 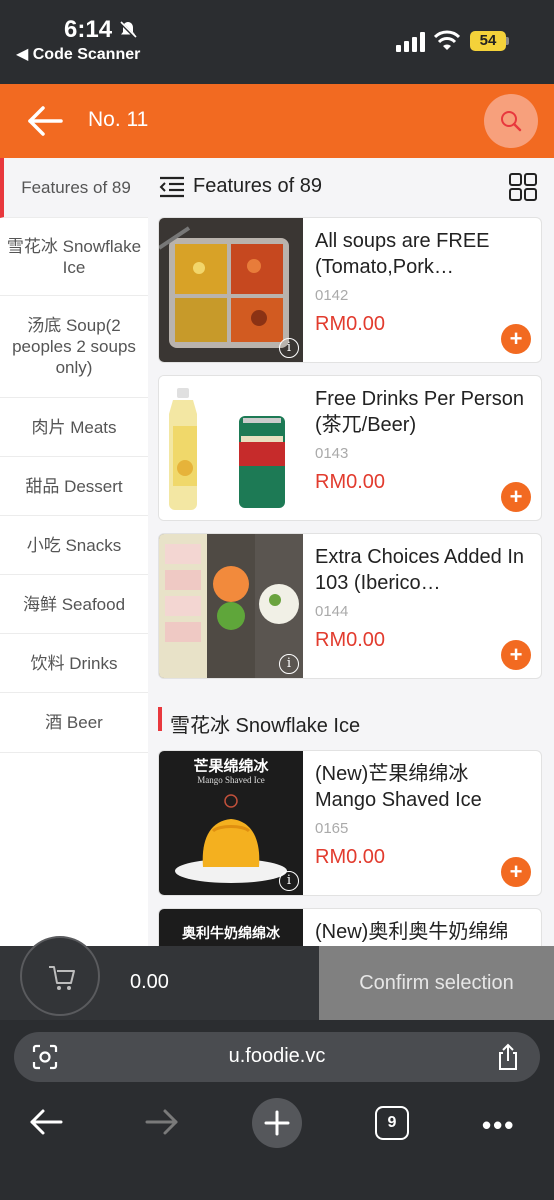 What do you see at coordinates (231, 448) in the screenshot?
I see `drinks-image` at bounding box center [231, 448].